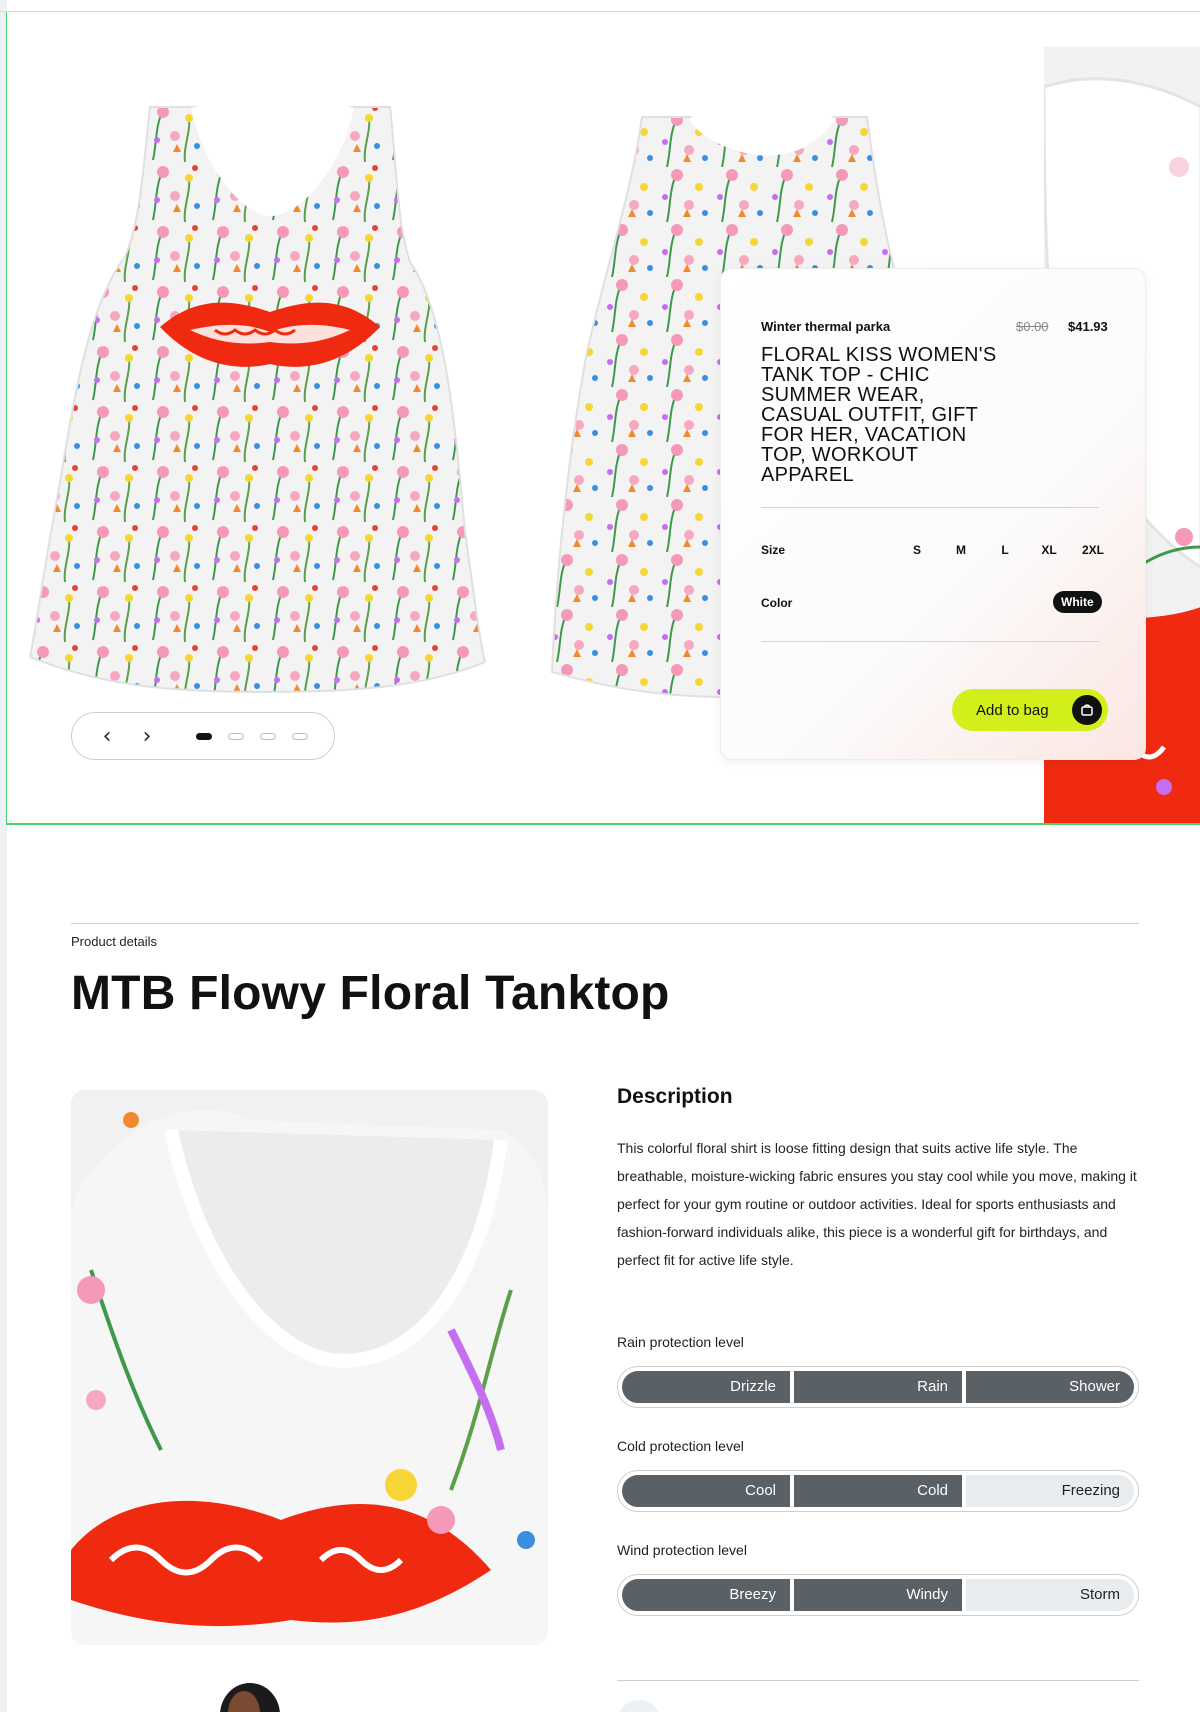 The image size is (1200, 1712). What do you see at coordinates (1050, 1491) in the screenshot?
I see `cold-level-freezing: Freezing` at bounding box center [1050, 1491].